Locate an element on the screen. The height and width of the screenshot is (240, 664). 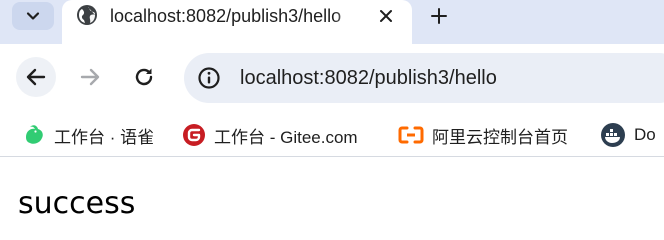
page-body-text: success is located at coordinates (77, 203).